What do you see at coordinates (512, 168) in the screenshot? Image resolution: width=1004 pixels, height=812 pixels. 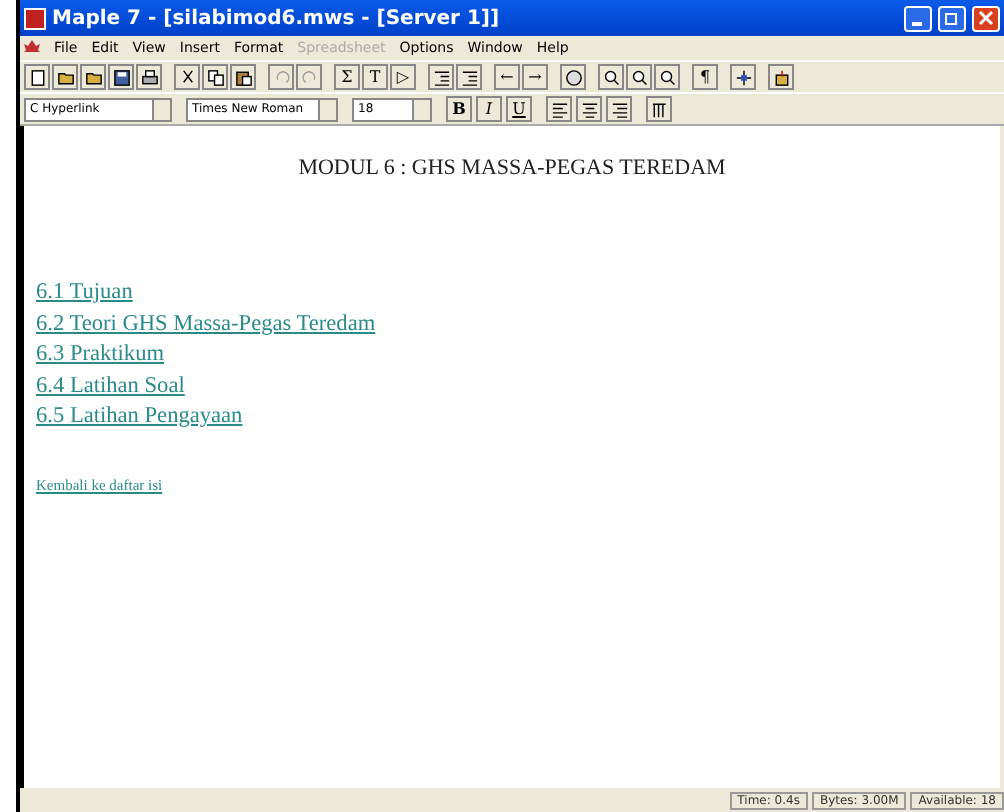 I see `document-heading: MODUL 6 : GHS MASSA-PEGAS TEREDAM` at bounding box center [512, 168].